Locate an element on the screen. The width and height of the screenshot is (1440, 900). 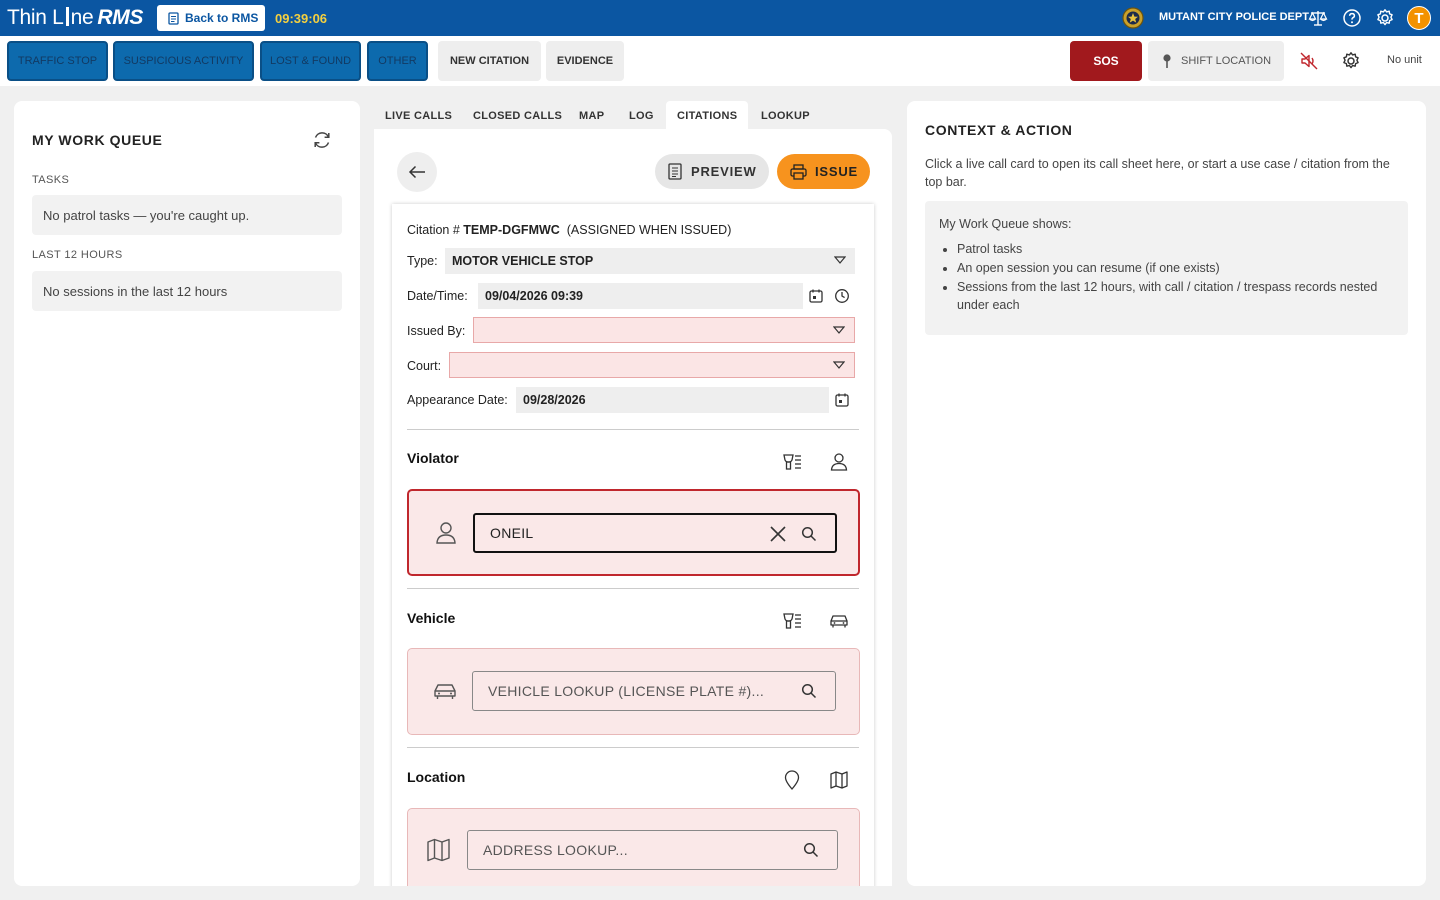
gear-icon is located at coordinates (1385, 18).